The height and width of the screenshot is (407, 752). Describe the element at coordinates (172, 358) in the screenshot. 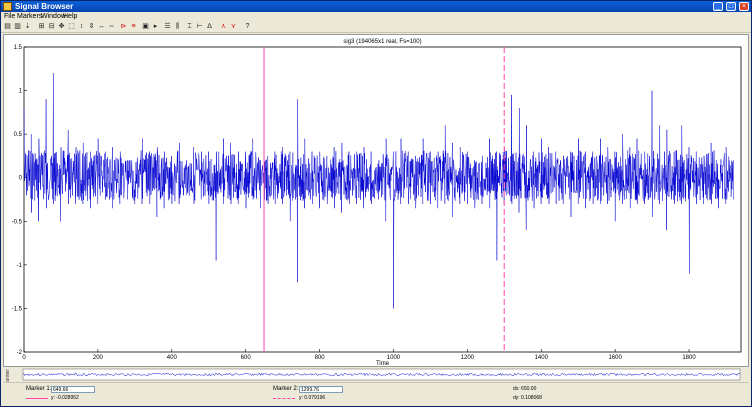

I see `x-tick-label: 400` at that location.